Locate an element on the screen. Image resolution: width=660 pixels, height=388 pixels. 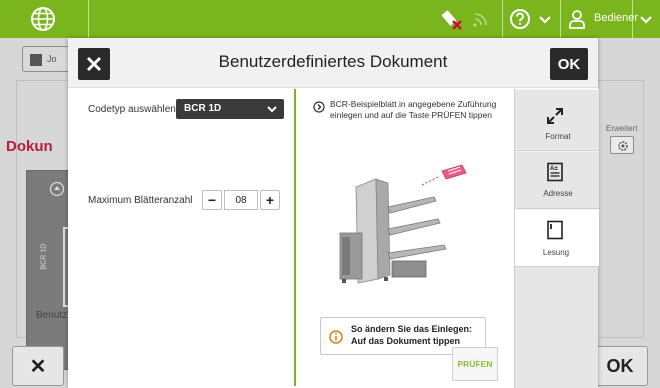
no-signal-icon is located at coordinates (451, 20).